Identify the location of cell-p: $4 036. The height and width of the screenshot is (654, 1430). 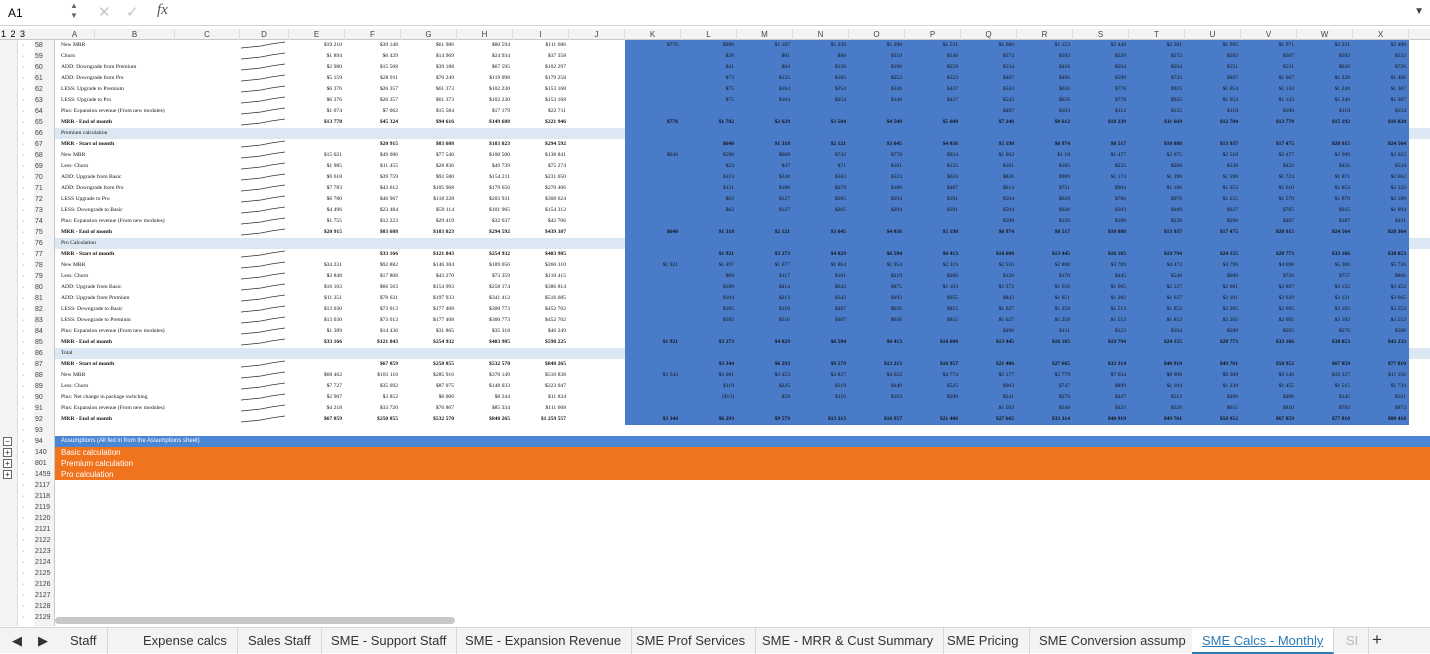
(933, 144).